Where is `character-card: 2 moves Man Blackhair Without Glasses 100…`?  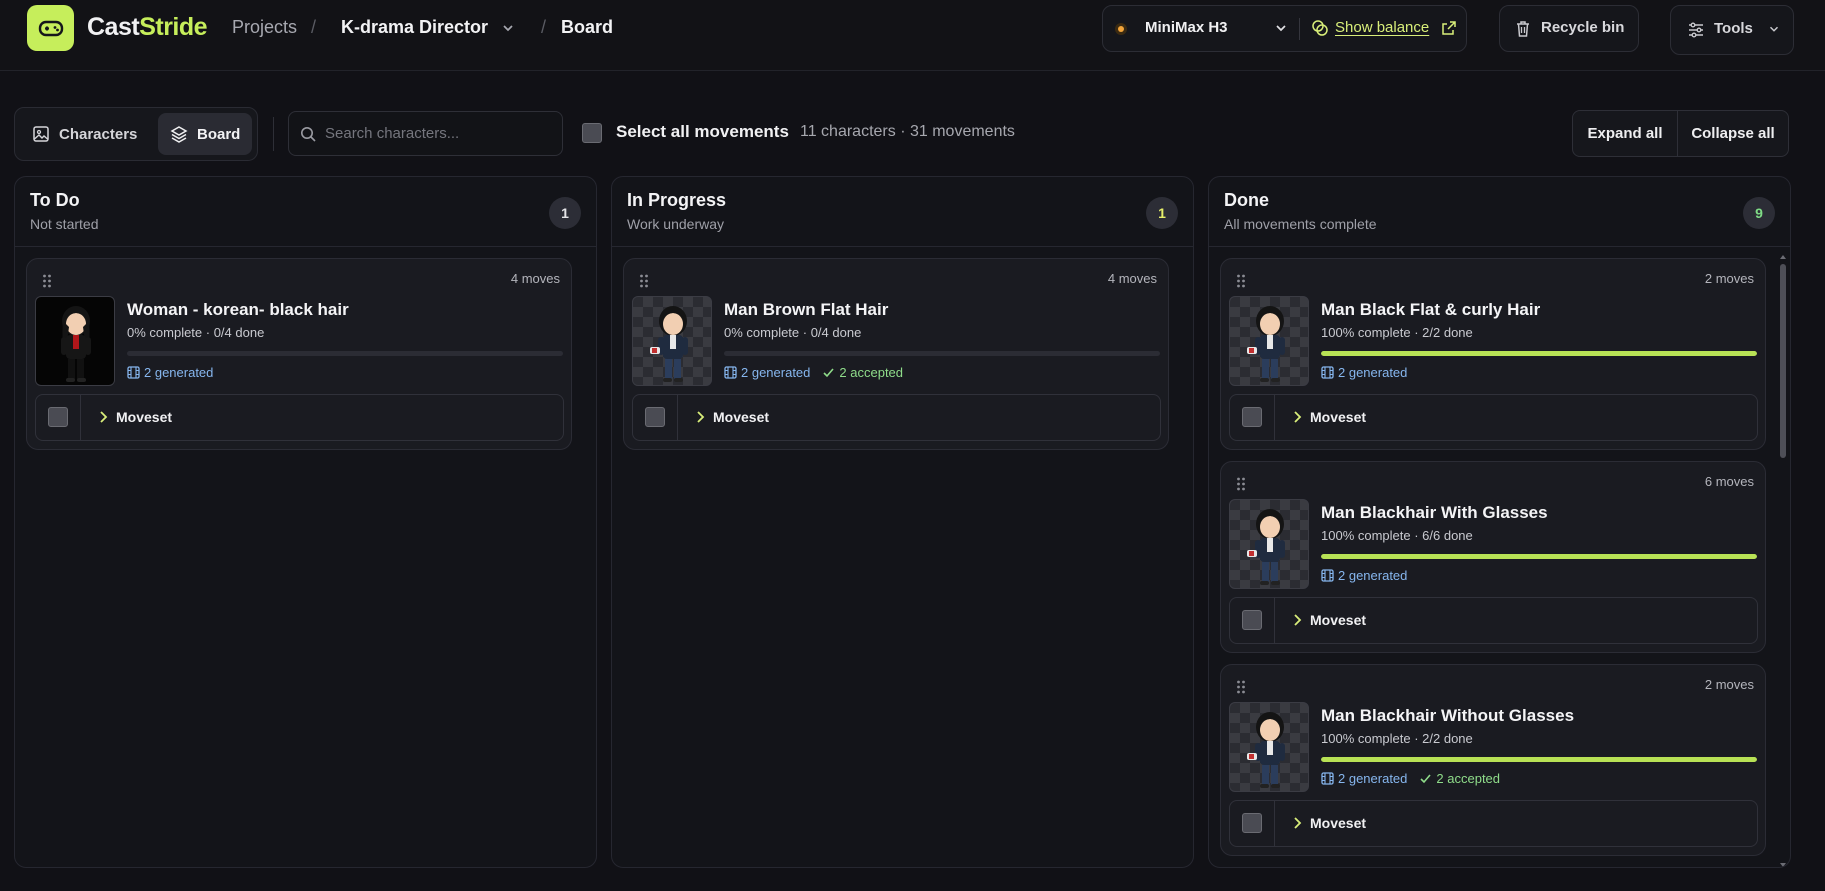
character-card: 2 moves Man Blackhair Without Glasses 100… is located at coordinates (1493, 760).